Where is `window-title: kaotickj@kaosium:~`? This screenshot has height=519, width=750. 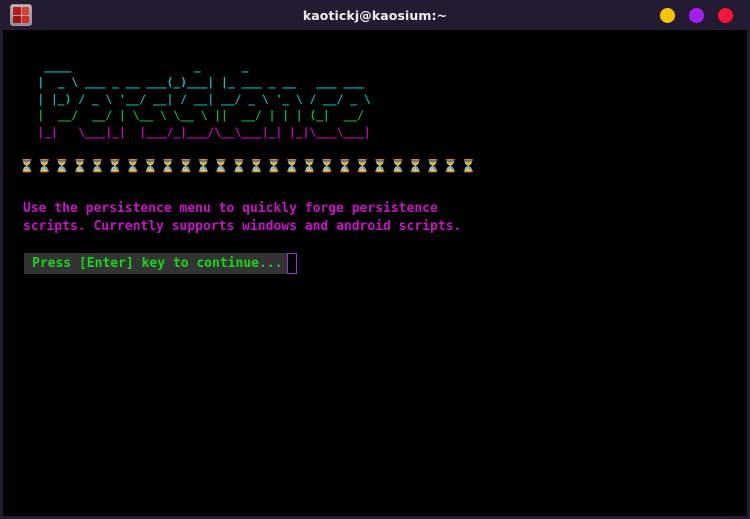
window-title: kaotickj@kaosium:~ is located at coordinates (375, 15).